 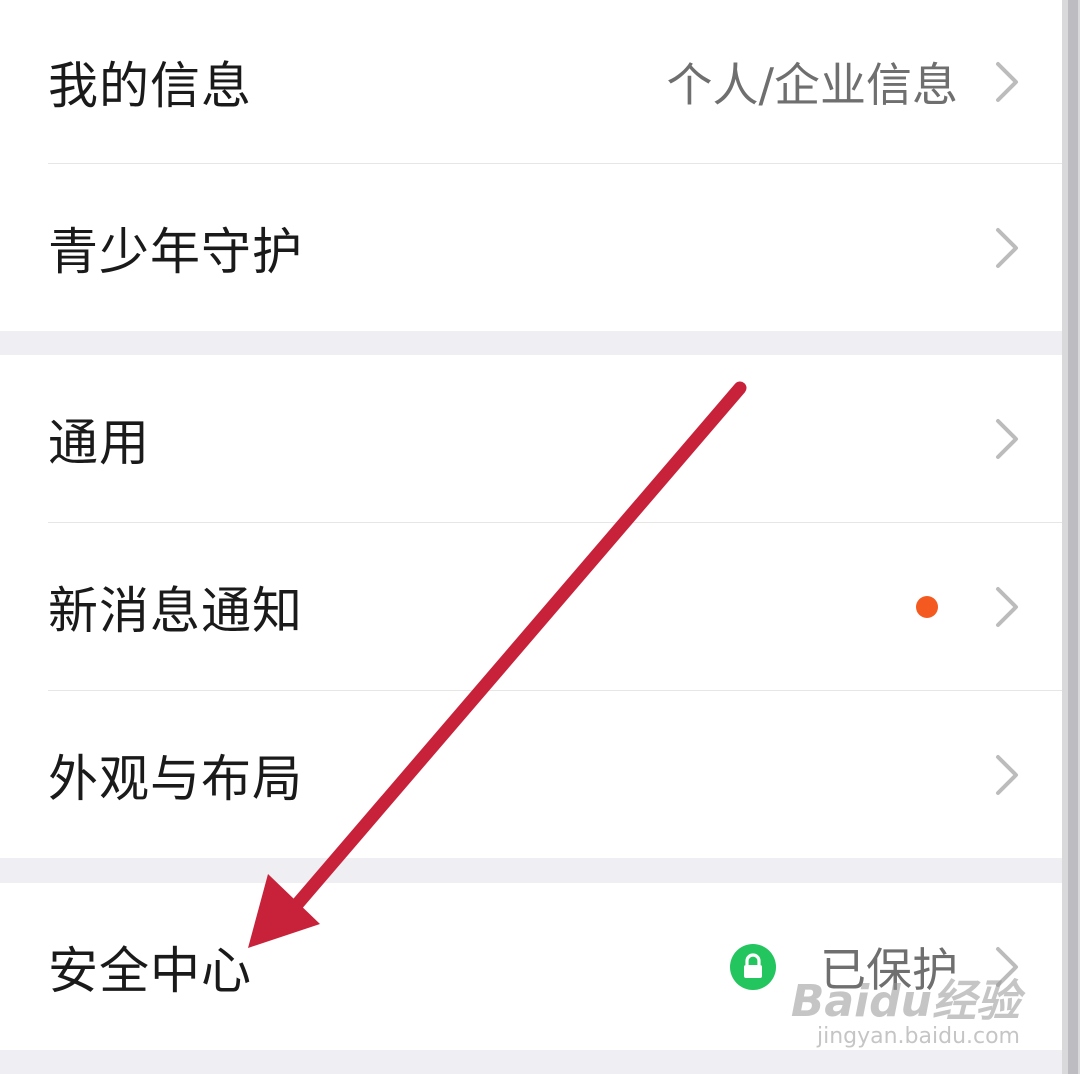 I want to click on row-general-label: 通用, so click(x=99, y=442).